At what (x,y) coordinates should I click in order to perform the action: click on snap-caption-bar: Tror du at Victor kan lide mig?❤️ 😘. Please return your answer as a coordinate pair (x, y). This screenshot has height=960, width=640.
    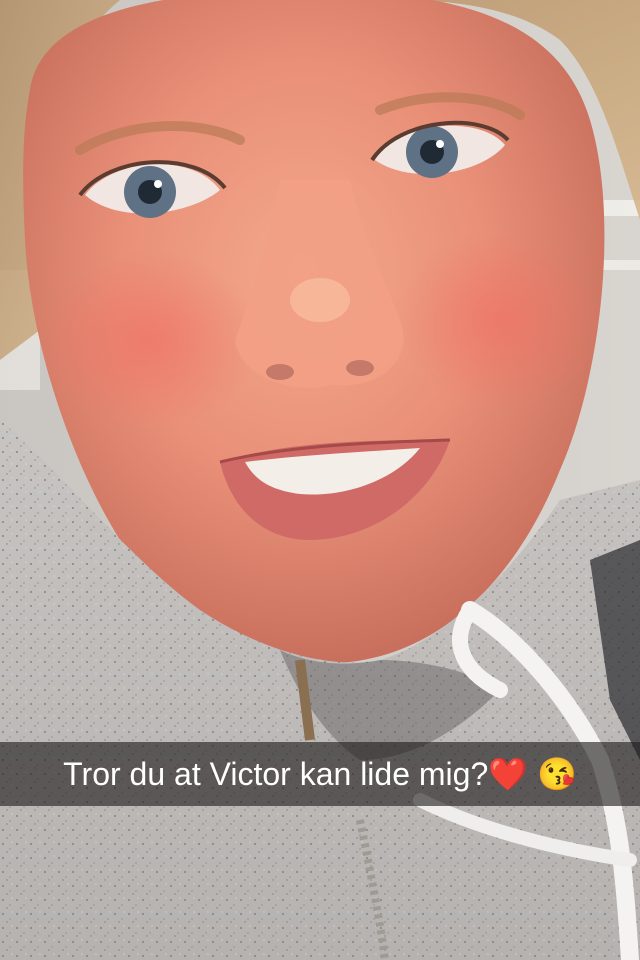
    Looking at the image, I should click on (320, 774).